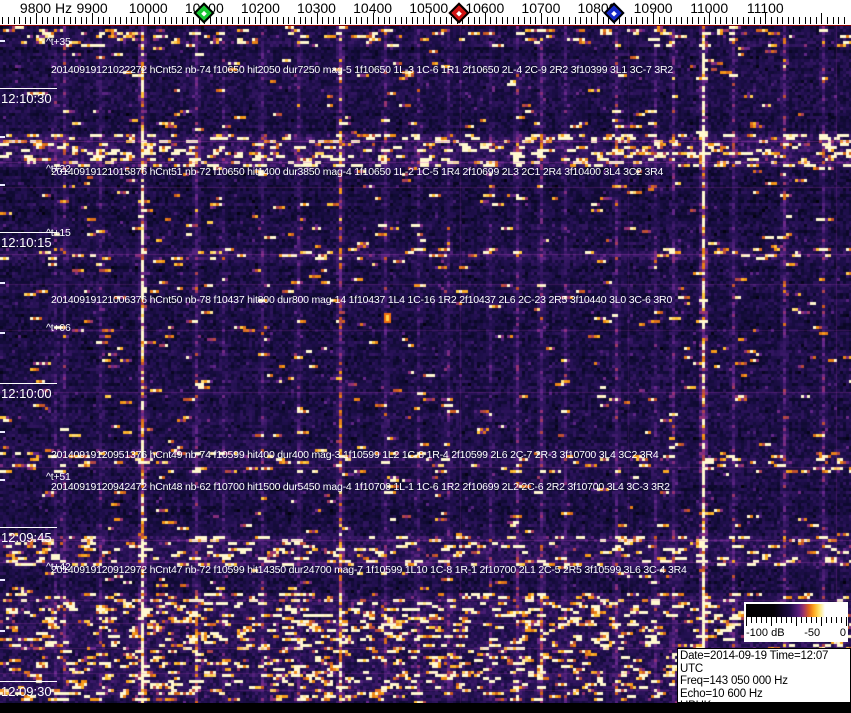 This screenshot has height=713, width=851. Describe the element at coordinates (46, 8) in the screenshot. I see `freq-tick-label: 9800 Hz` at that location.